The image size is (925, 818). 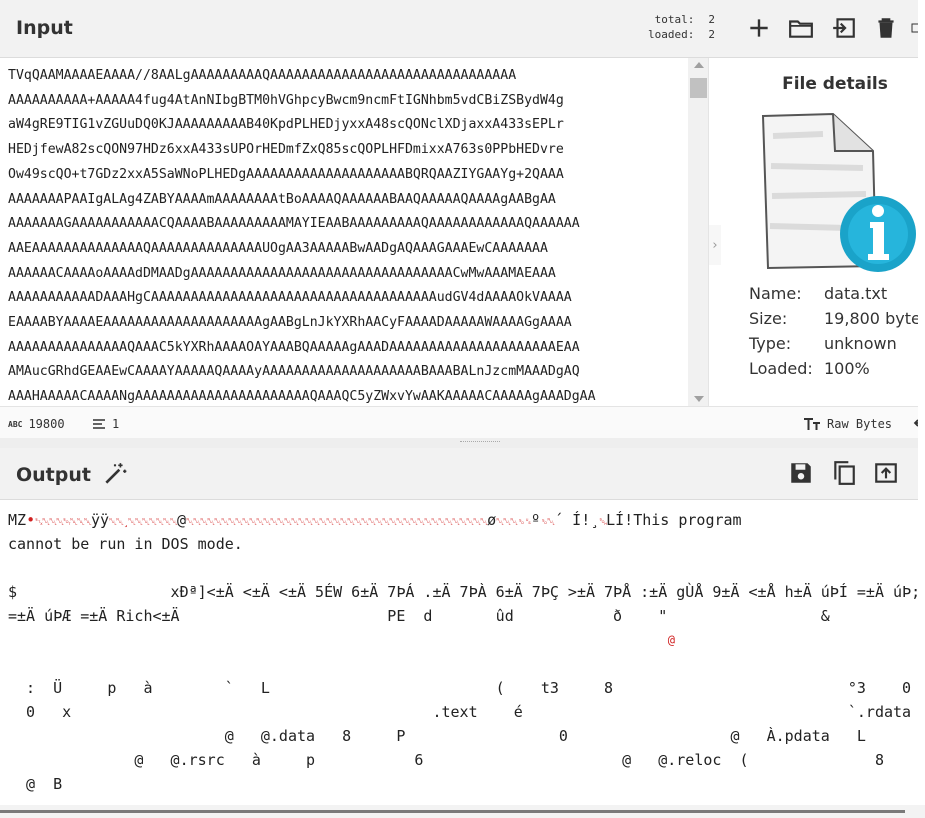 What do you see at coordinates (341, 640) in the screenshot?
I see `output-line-5: @` at bounding box center [341, 640].